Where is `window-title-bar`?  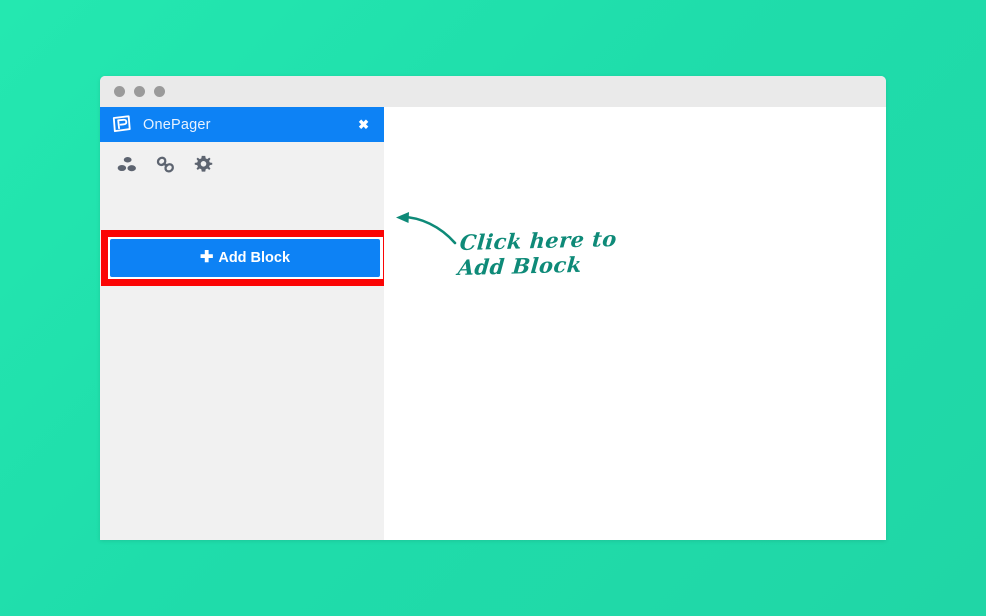 window-title-bar is located at coordinates (493, 91).